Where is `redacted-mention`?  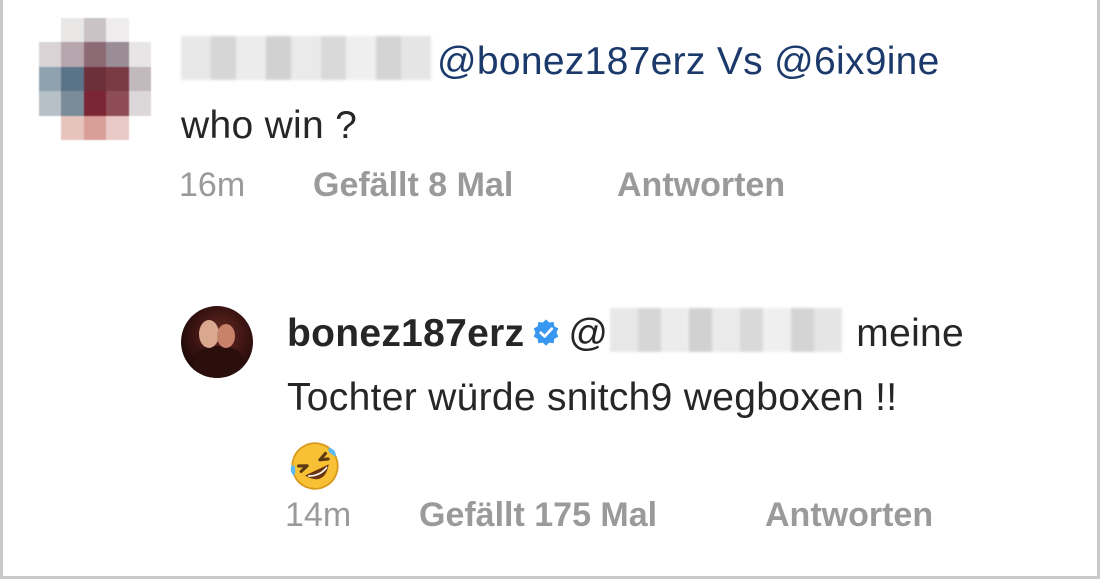 redacted-mention is located at coordinates (726, 329).